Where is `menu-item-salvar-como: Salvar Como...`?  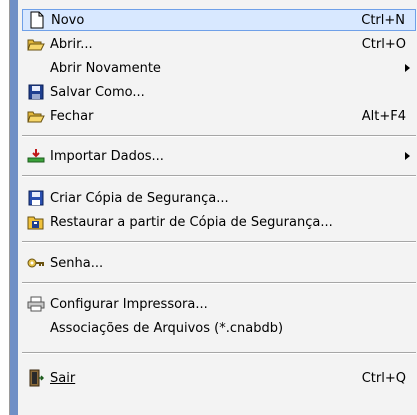
menu-item-salvar-como: Salvar Como... is located at coordinates (219, 92).